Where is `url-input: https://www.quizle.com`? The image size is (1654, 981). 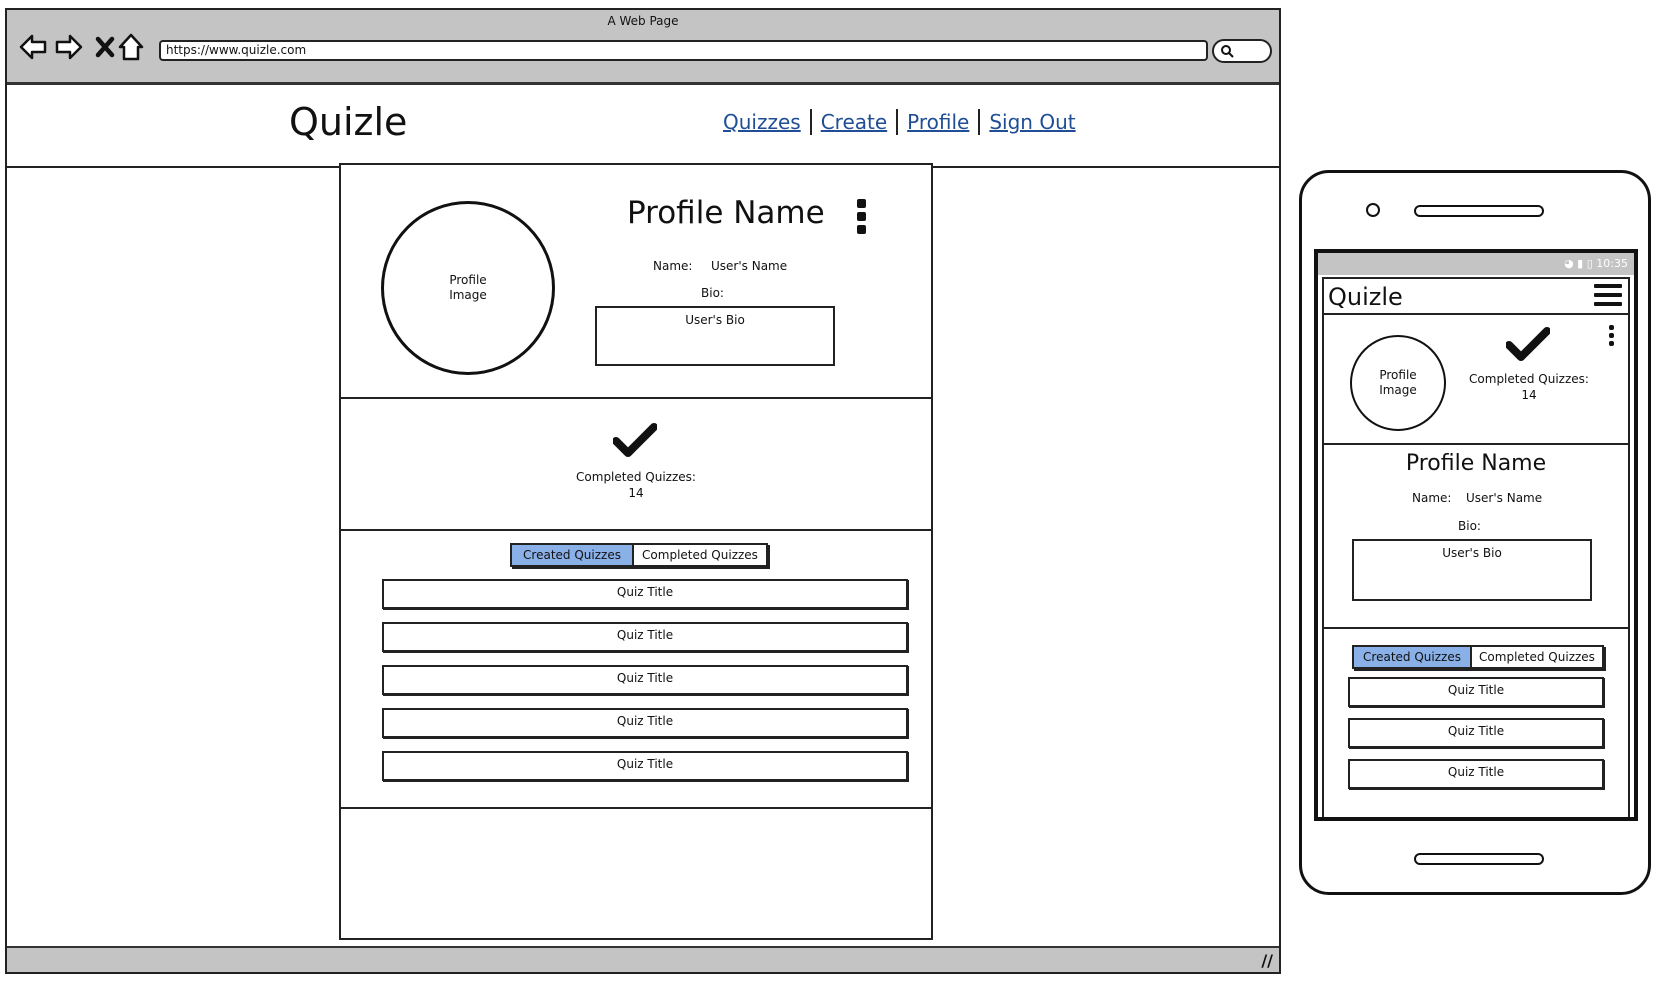
url-input: https://www.quizle.com is located at coordinates (683, 50).